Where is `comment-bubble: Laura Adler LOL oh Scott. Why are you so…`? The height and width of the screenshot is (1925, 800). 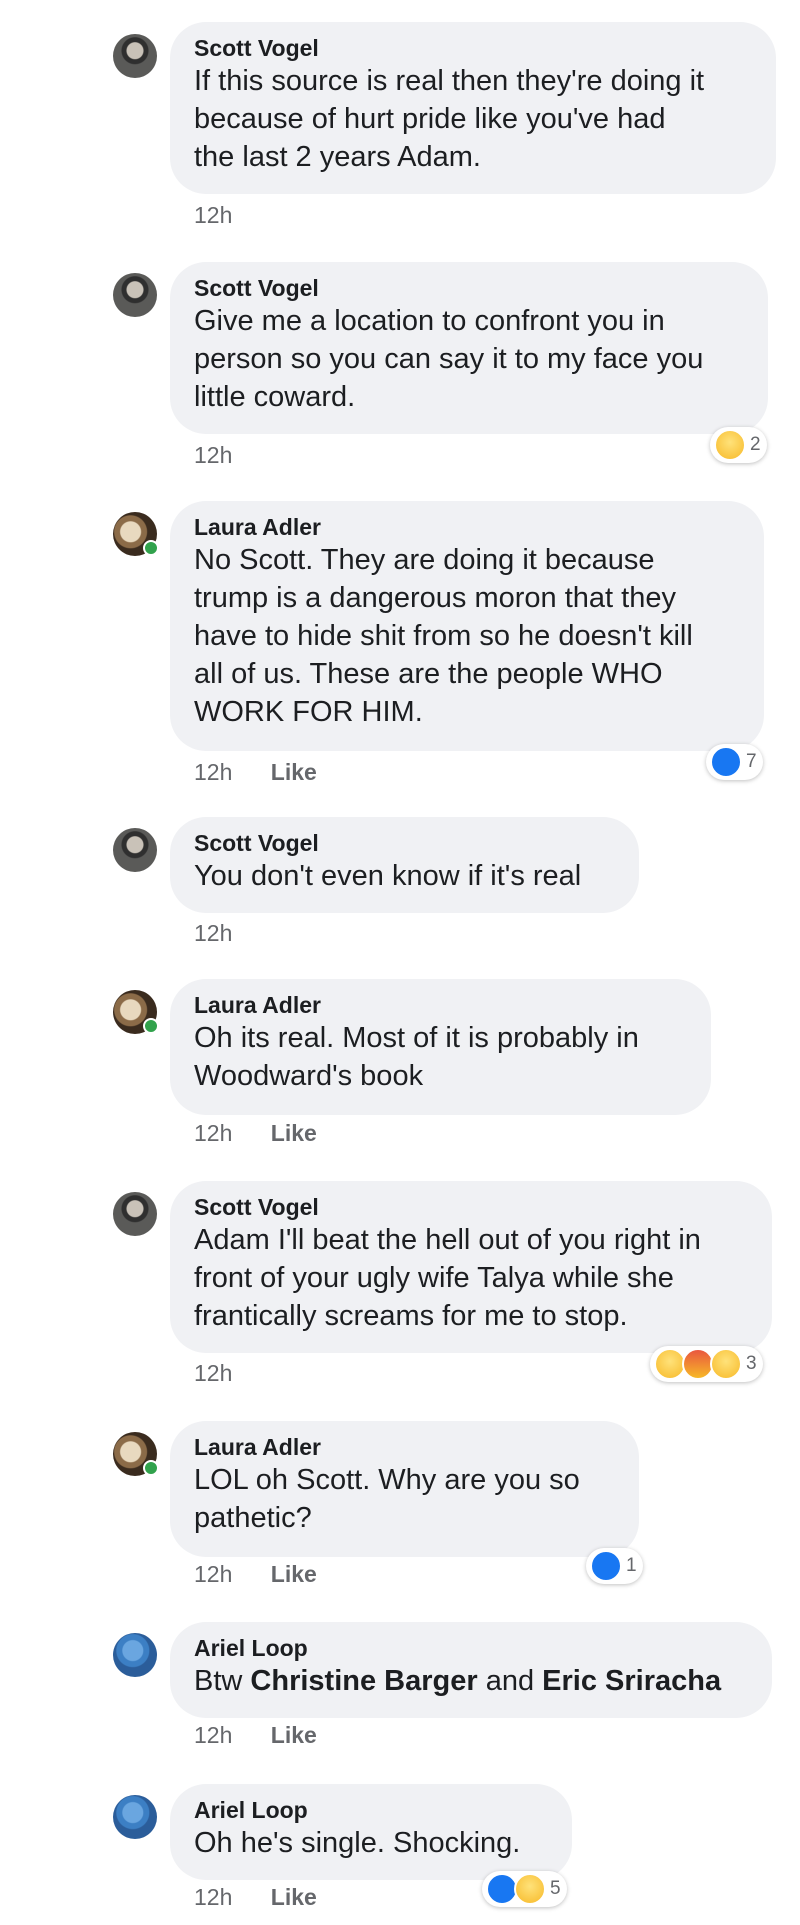 comment-bubble: Laura Adler LOL oh Scott. Why are you so… is located at coordinates (404, 1489).